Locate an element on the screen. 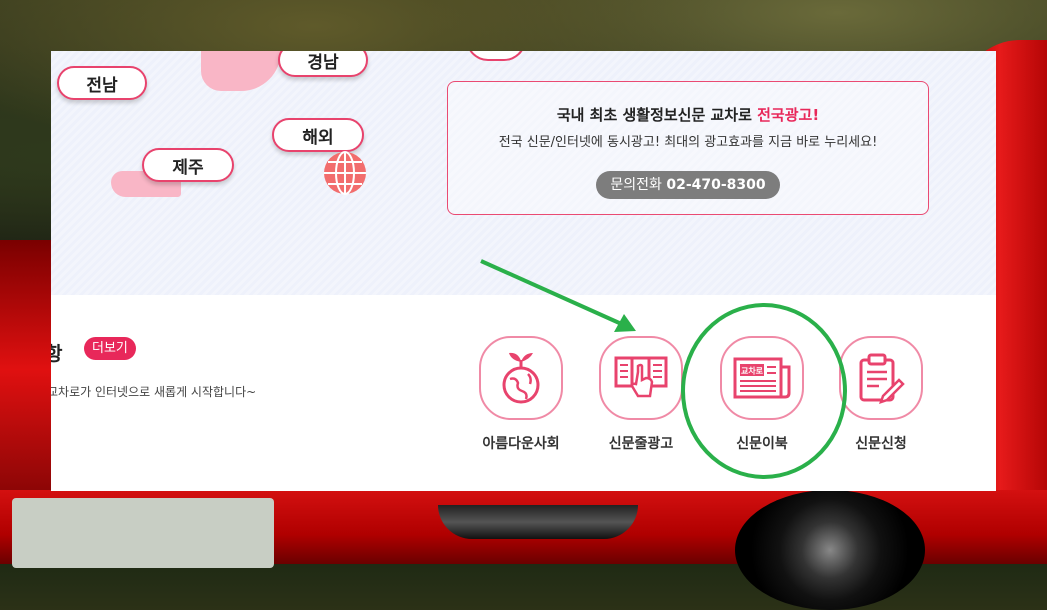  clipboard-pen-icon is located at coordinates (882, 378).